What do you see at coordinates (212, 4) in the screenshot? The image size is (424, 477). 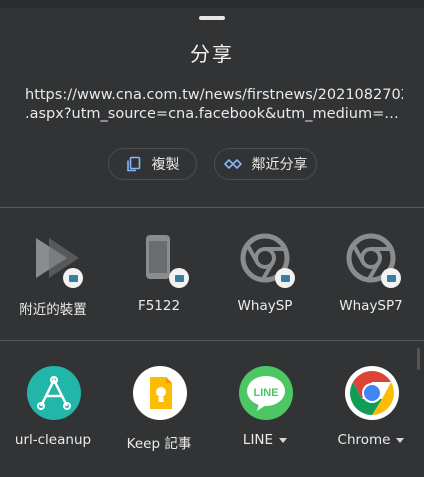 I see `status-strip` at bounding box center [212, 4].